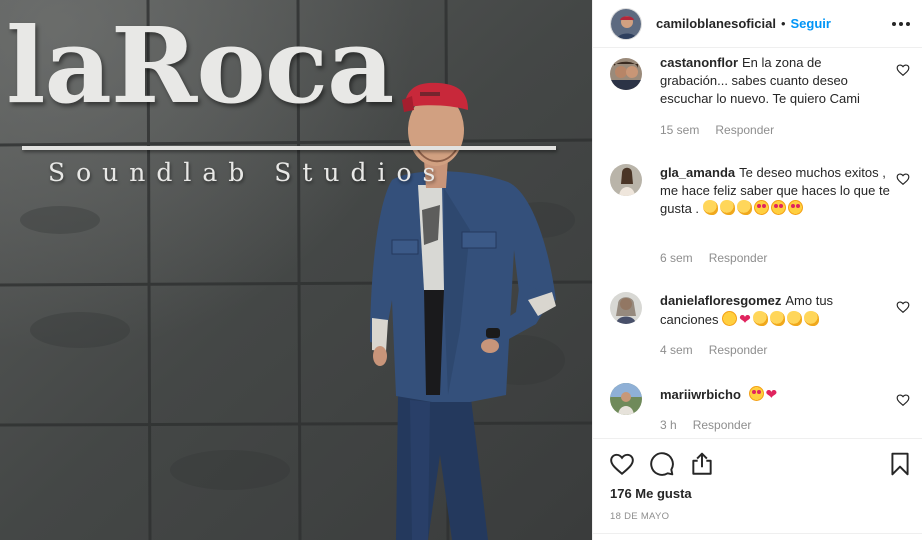  I want to click on action-icons-group, so click(662, 464).